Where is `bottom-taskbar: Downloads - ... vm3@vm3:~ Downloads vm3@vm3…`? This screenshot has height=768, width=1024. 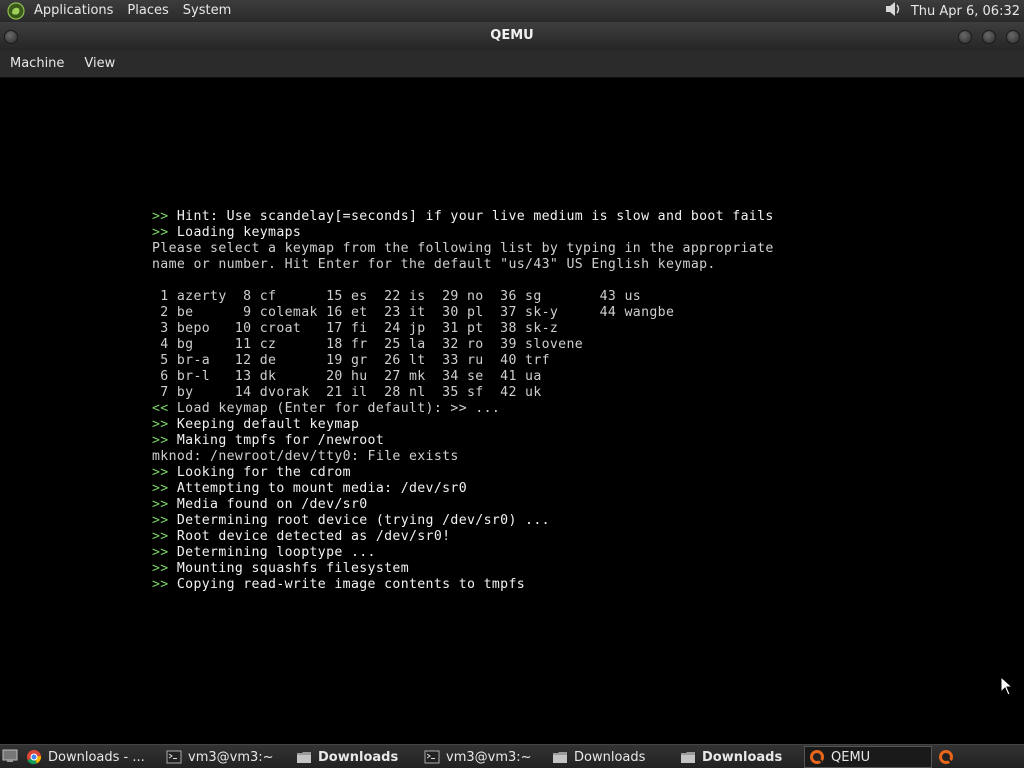
bottom-taskbar: Downloads - ... vm3@vm3:~ Downloads vm3@vm3… is located at coordinates (512, 756).